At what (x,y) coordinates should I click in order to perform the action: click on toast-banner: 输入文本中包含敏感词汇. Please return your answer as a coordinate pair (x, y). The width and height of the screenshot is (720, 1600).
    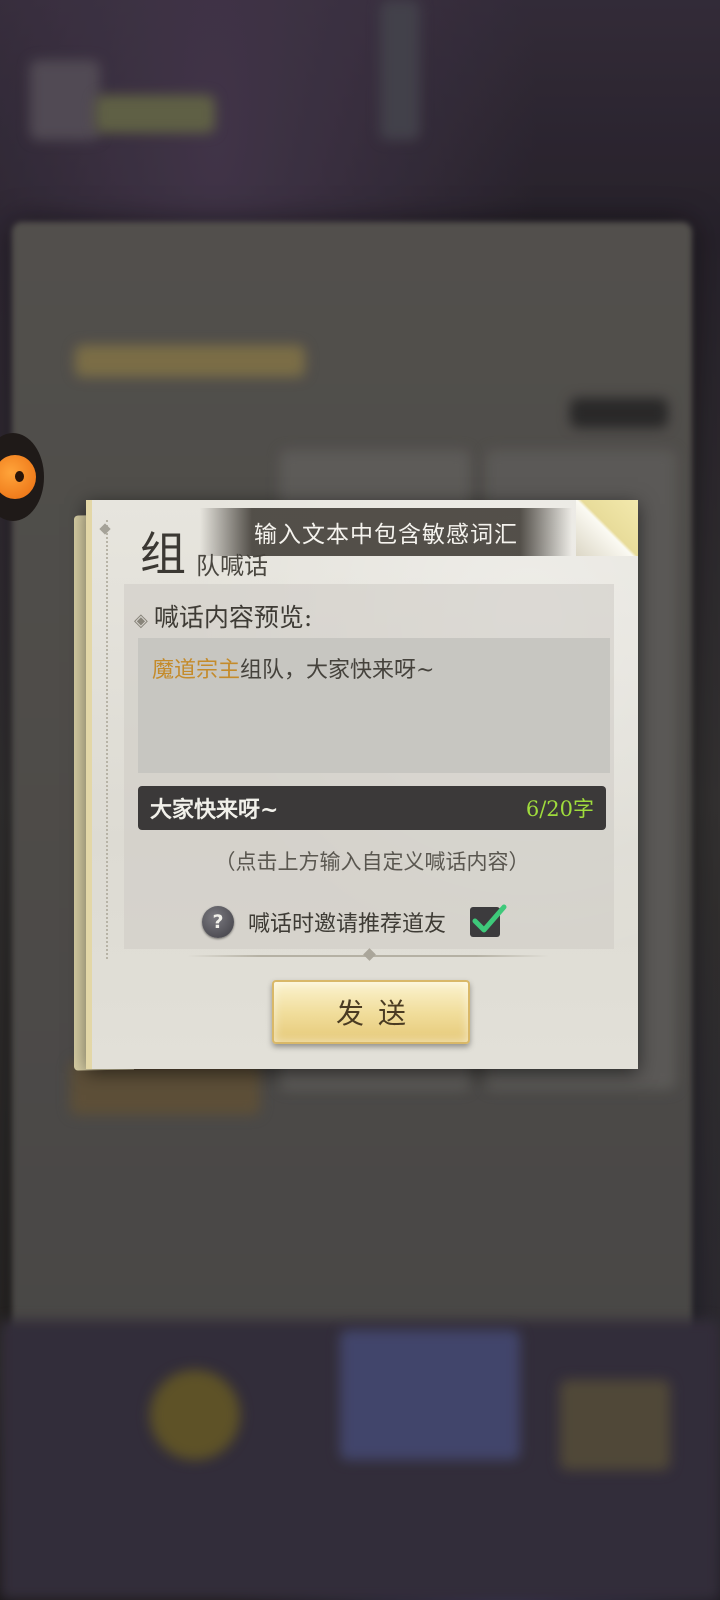
    Looking at the image, I should click on (386, 532).